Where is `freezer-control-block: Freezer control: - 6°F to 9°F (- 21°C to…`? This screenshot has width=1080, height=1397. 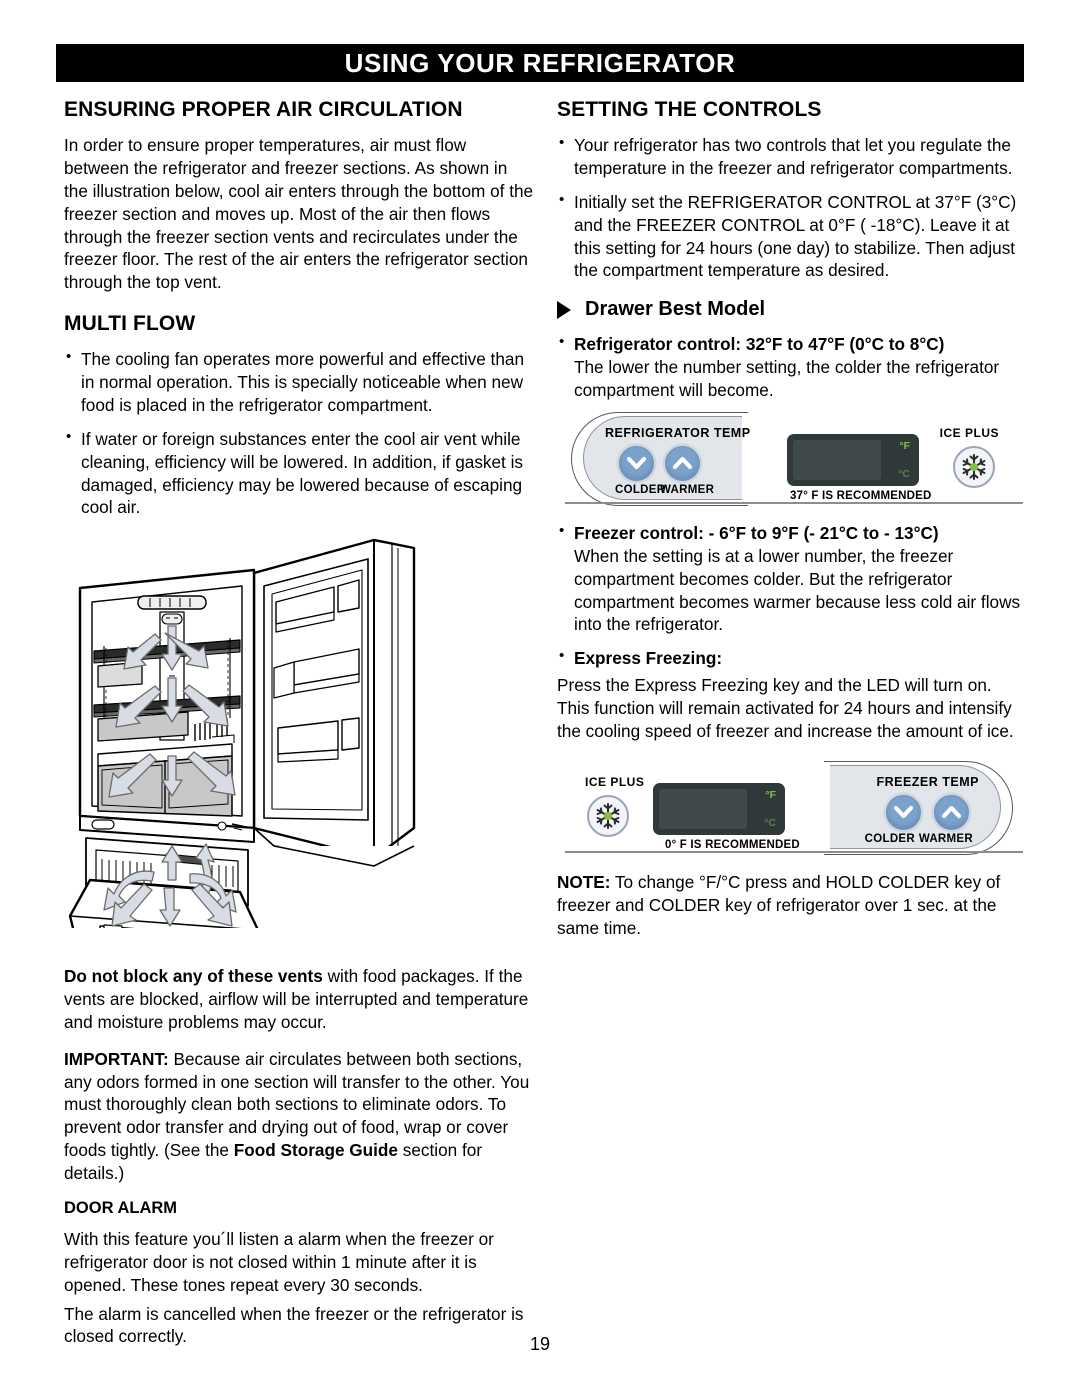 freezer-control-block: Freezer control: - 6°F to 9°F (- 21°C to… is located at coordinates (792, 595).